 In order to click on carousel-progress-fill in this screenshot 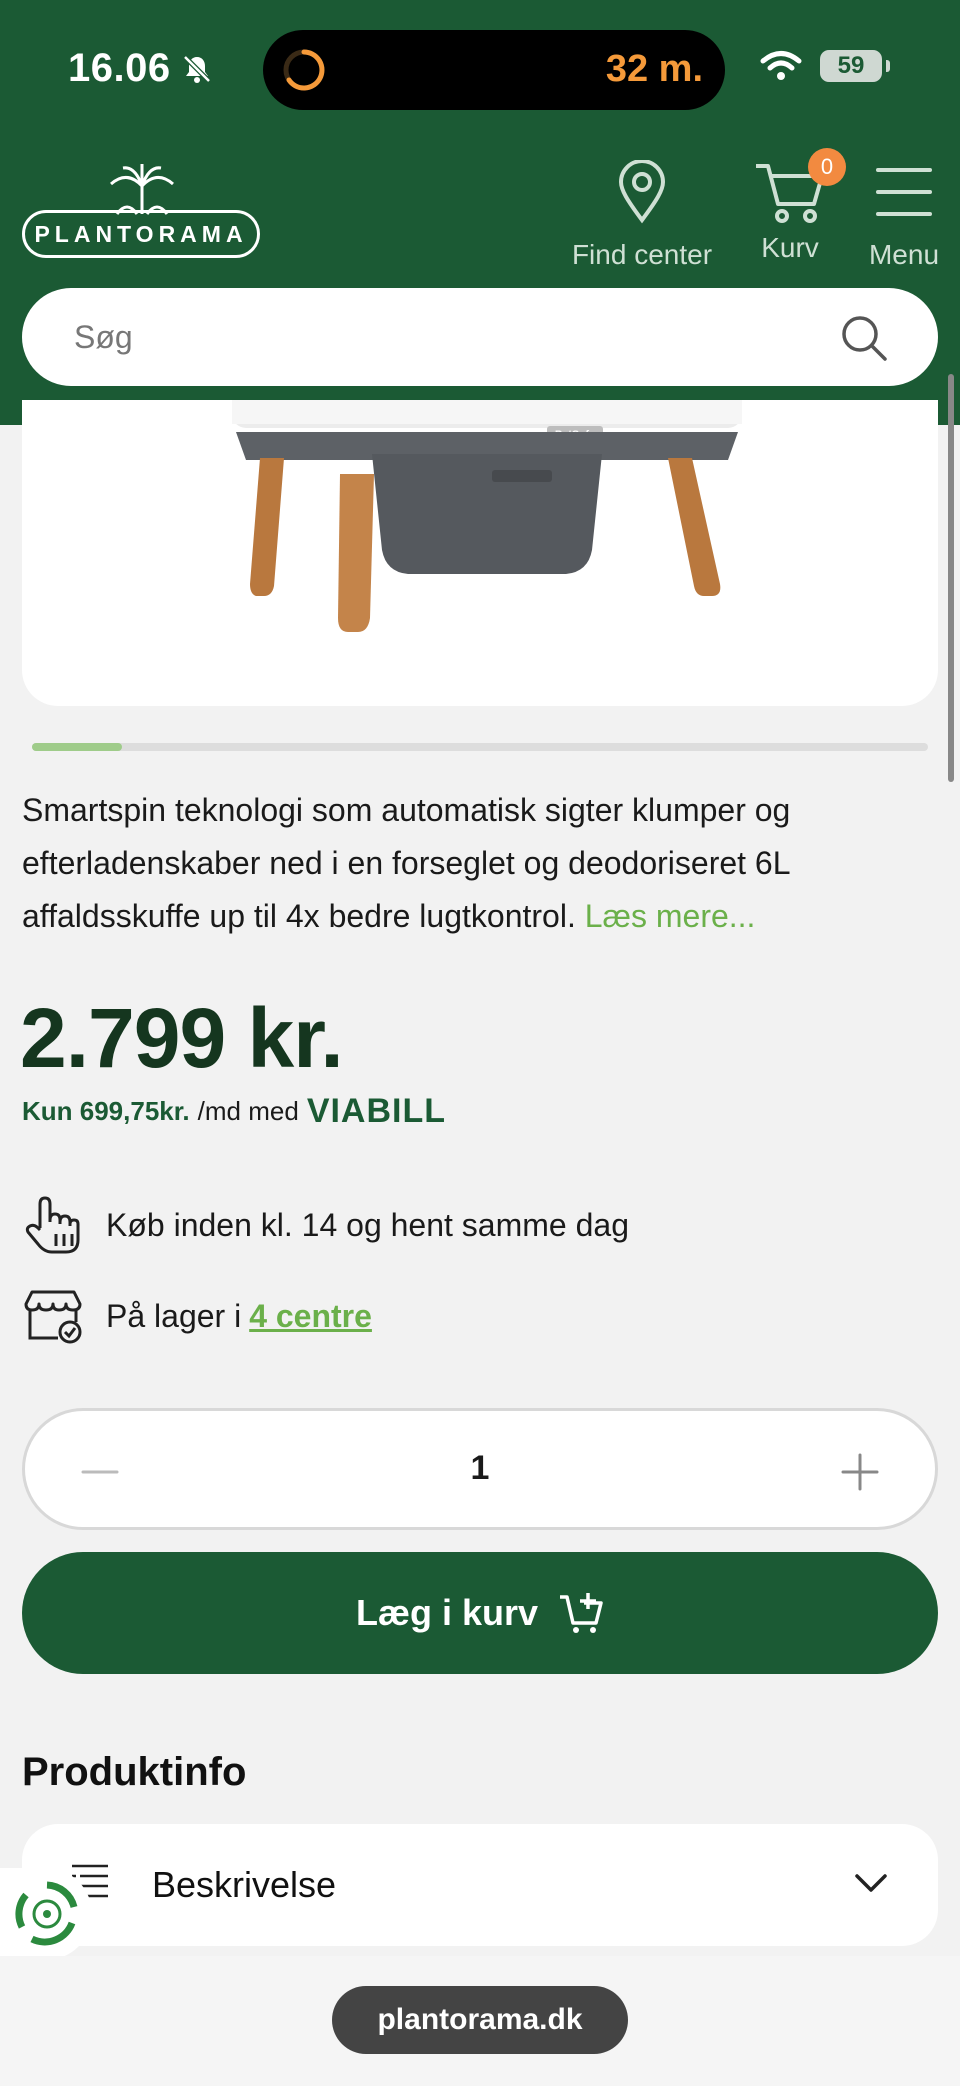, I will do `click(77, 747)`.